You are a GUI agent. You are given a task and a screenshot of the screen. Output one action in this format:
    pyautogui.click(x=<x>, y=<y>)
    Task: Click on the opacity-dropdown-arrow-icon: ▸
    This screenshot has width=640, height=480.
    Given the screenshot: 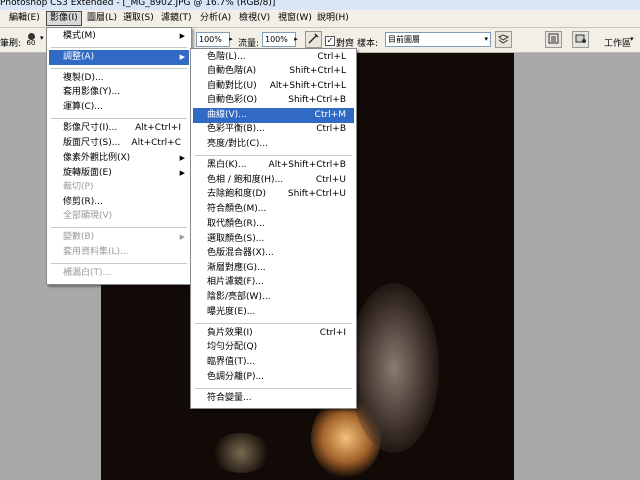 What is the action you would take?
    pyautogui.click(x=231, y=39)
    